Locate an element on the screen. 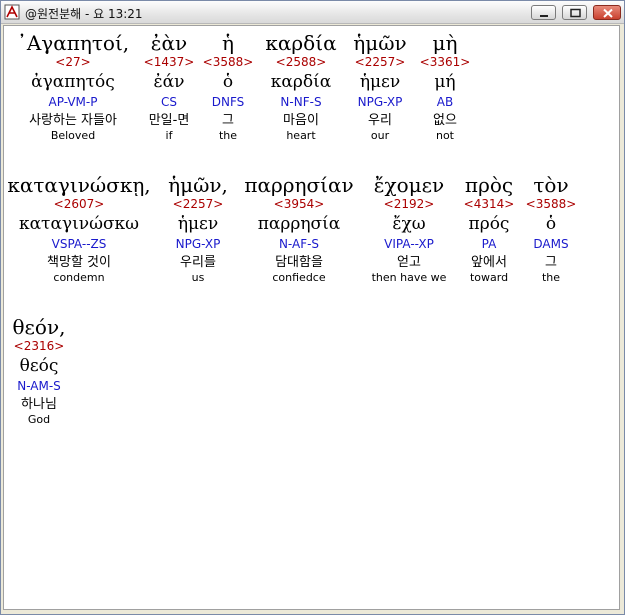 This screenshot has height=615, width=625. greek-word: πρὸς is located at coordinates (489, 185).